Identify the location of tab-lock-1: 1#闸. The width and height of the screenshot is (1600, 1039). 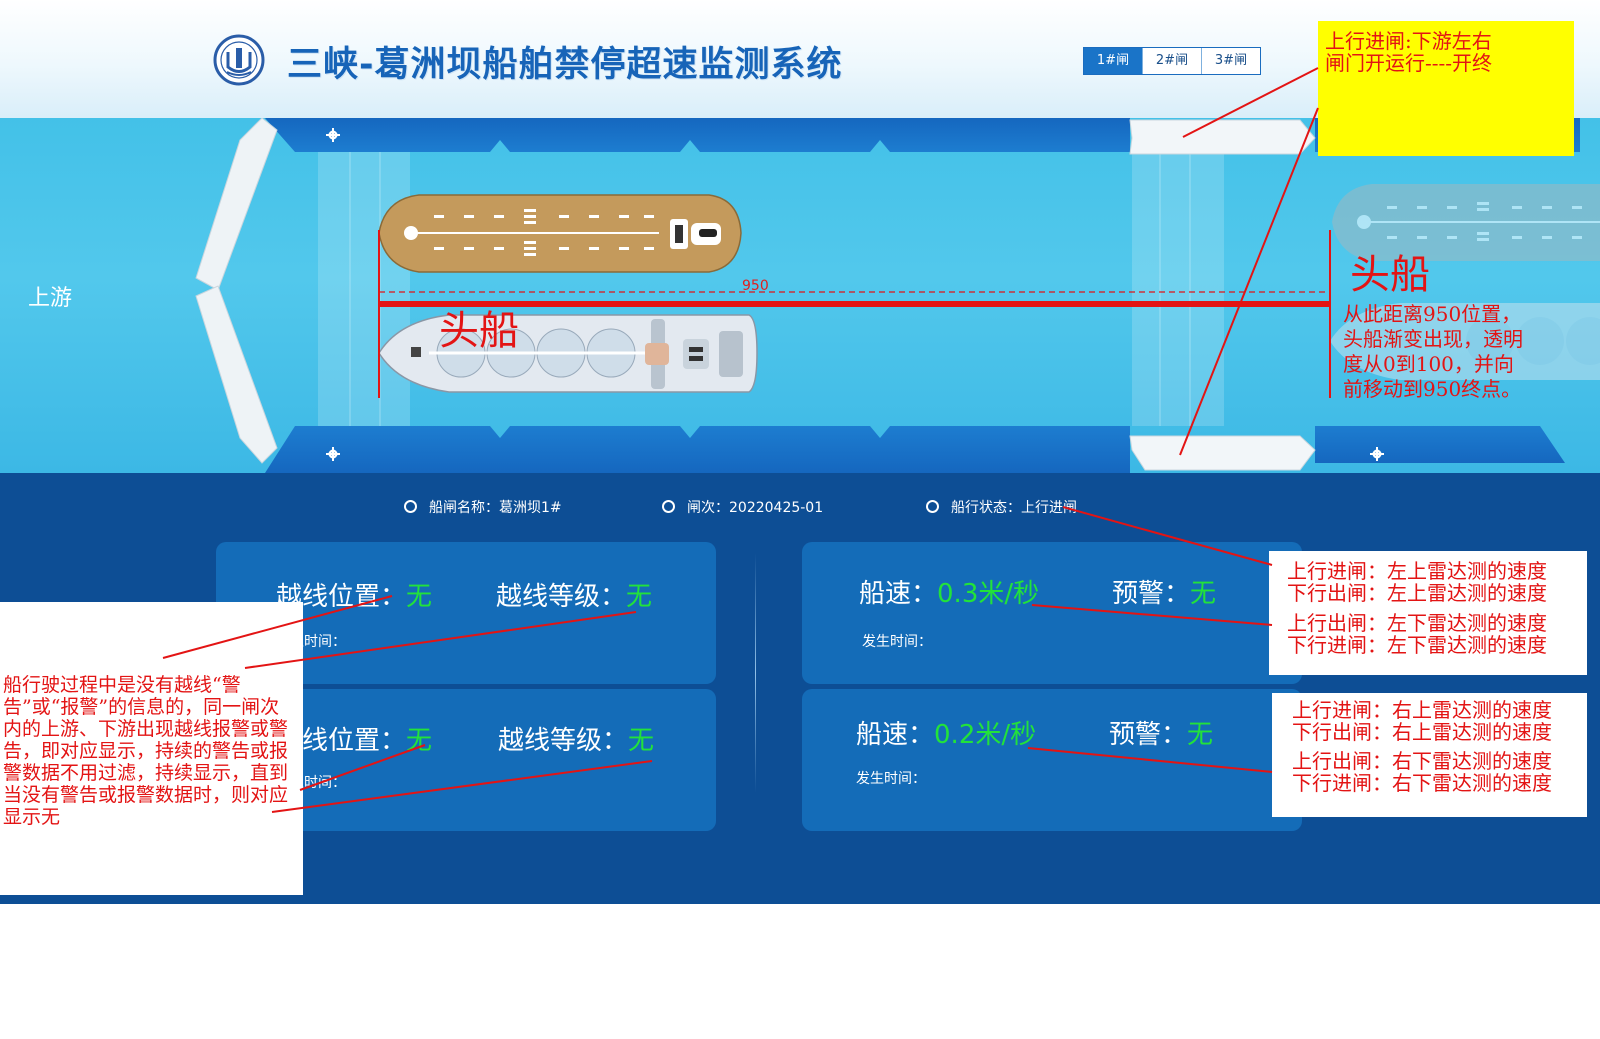
(1113, 61).